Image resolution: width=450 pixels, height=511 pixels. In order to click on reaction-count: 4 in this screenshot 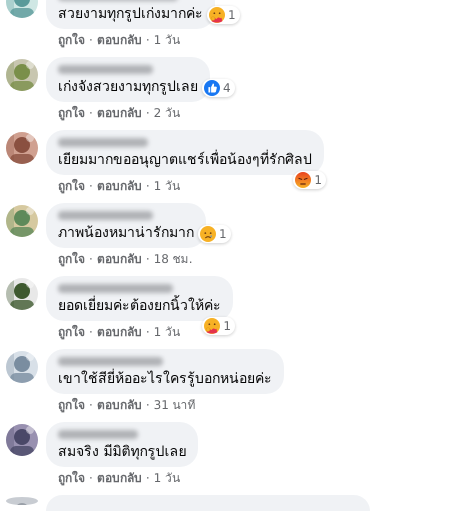, I will do `click(227, 88)`.